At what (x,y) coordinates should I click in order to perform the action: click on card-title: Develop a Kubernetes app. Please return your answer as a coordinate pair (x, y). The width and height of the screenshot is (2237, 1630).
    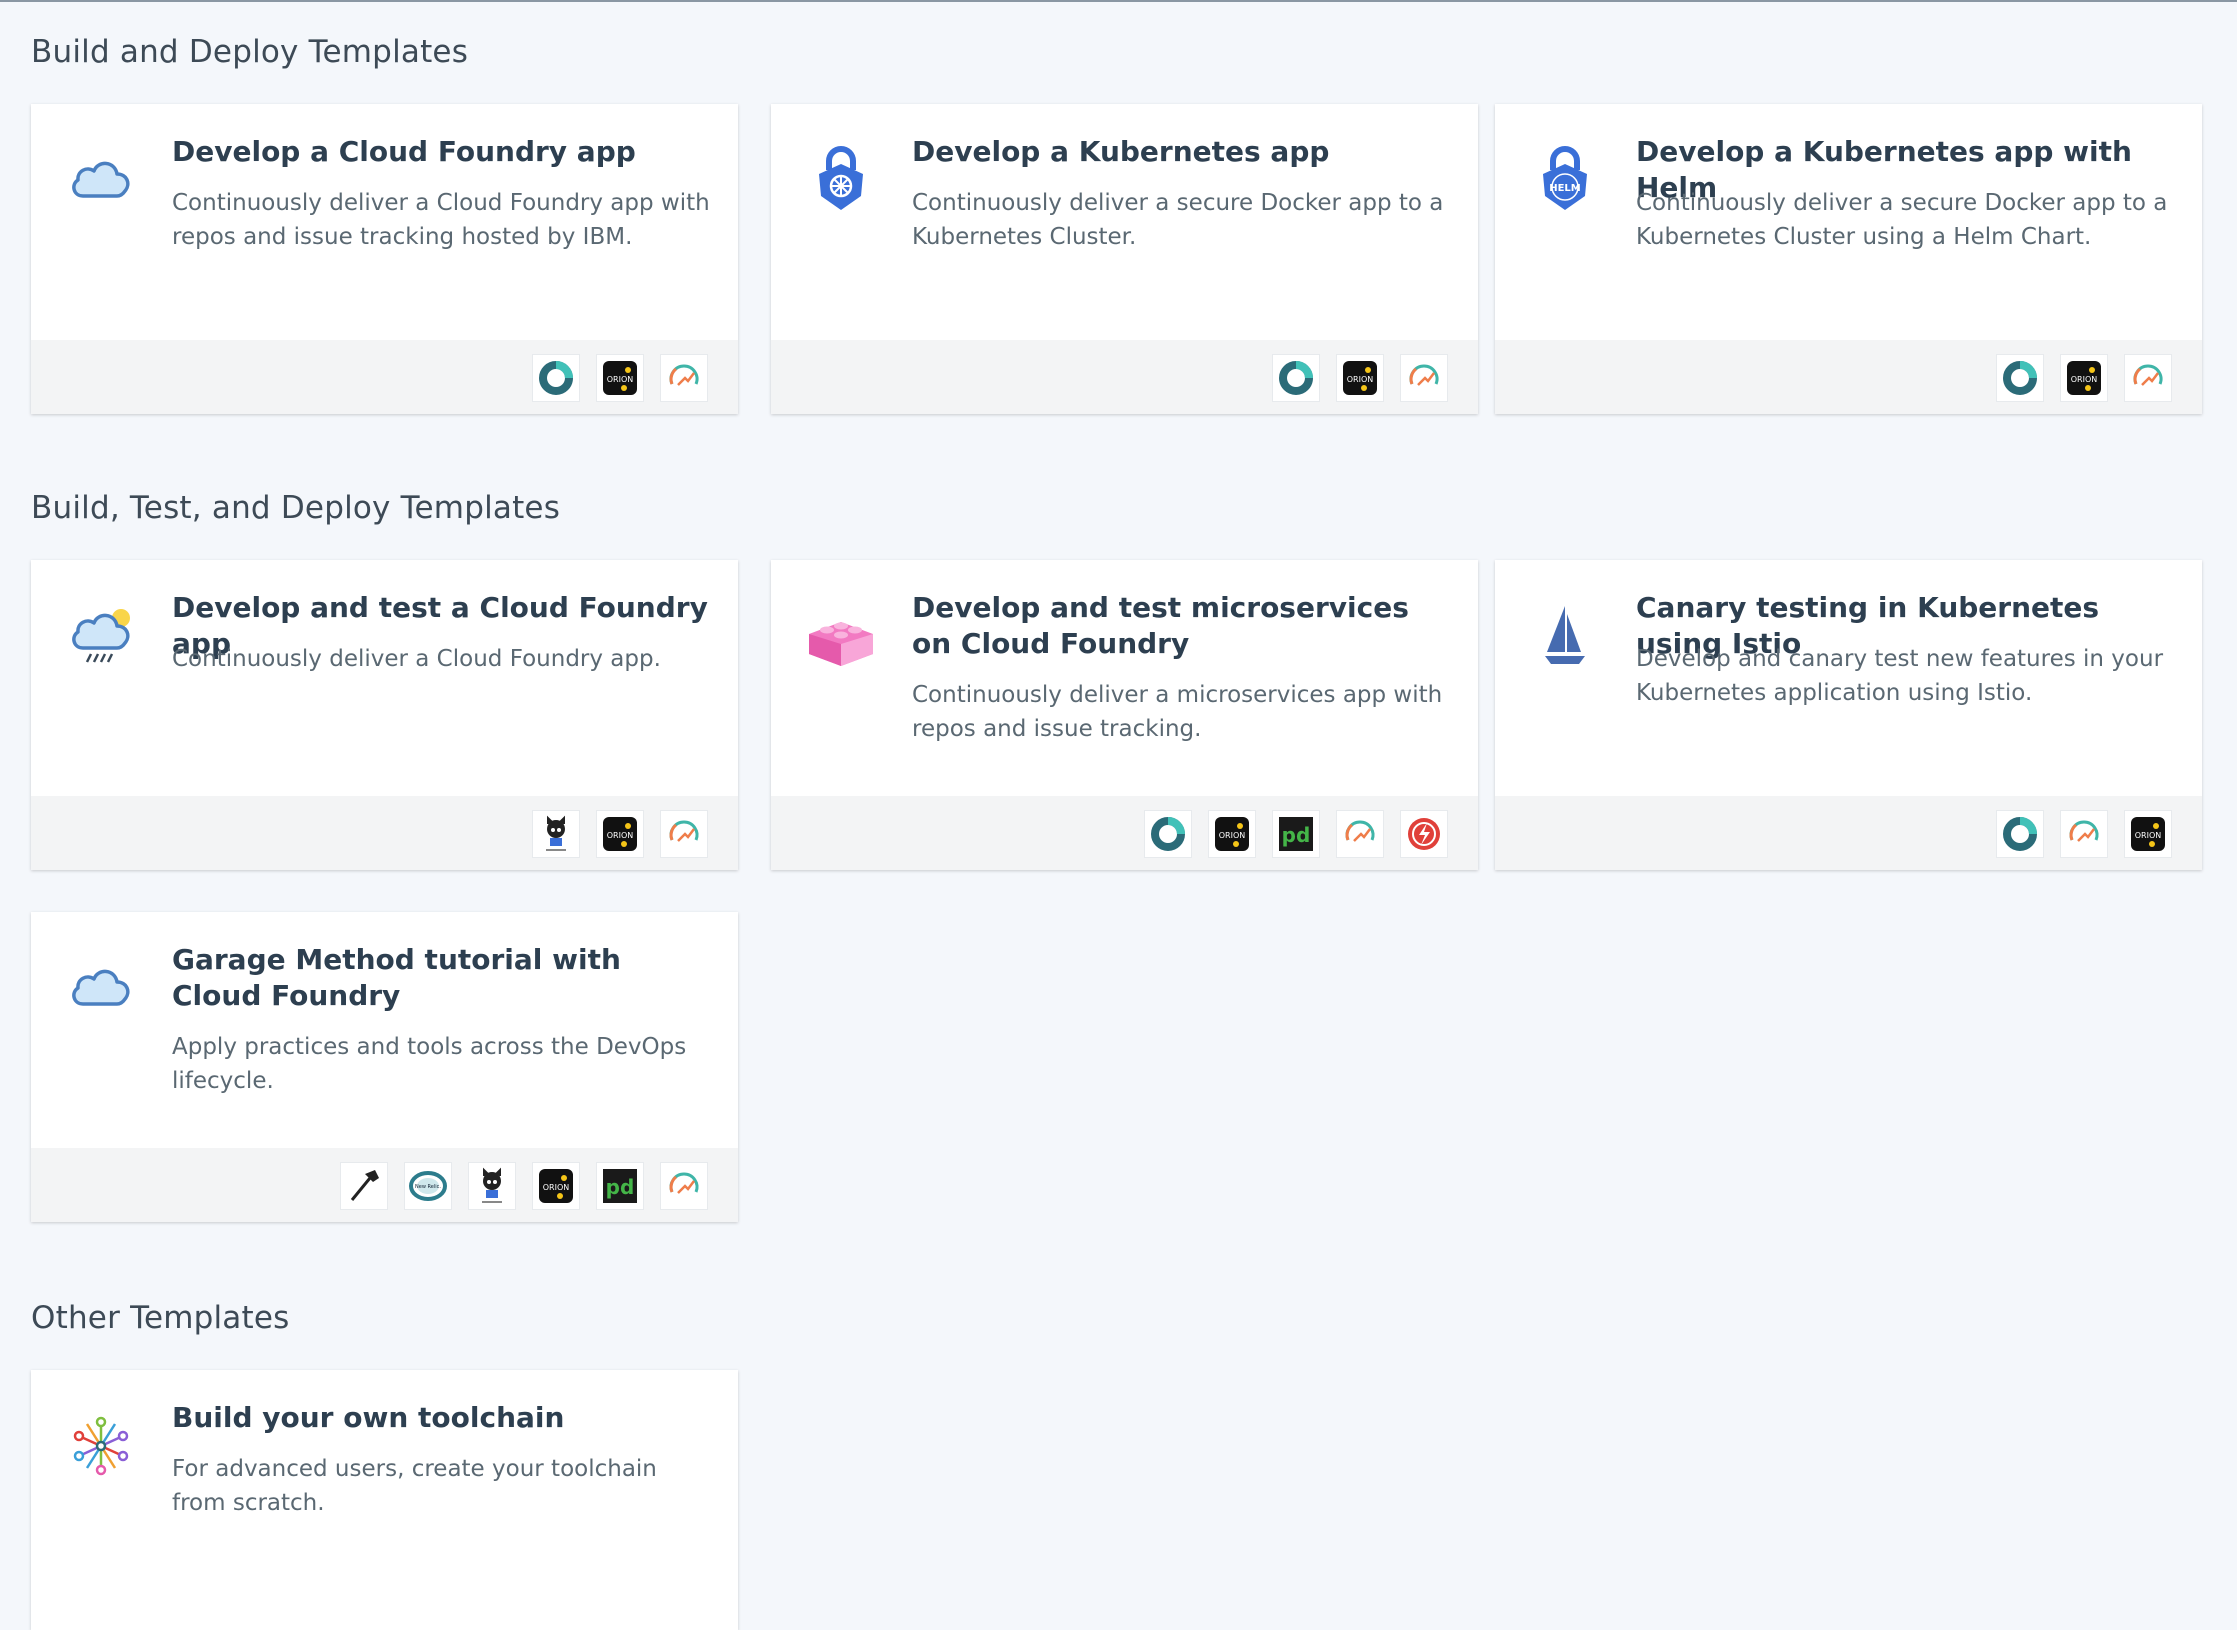
    Looking at the image, I should click on (1121, 151).